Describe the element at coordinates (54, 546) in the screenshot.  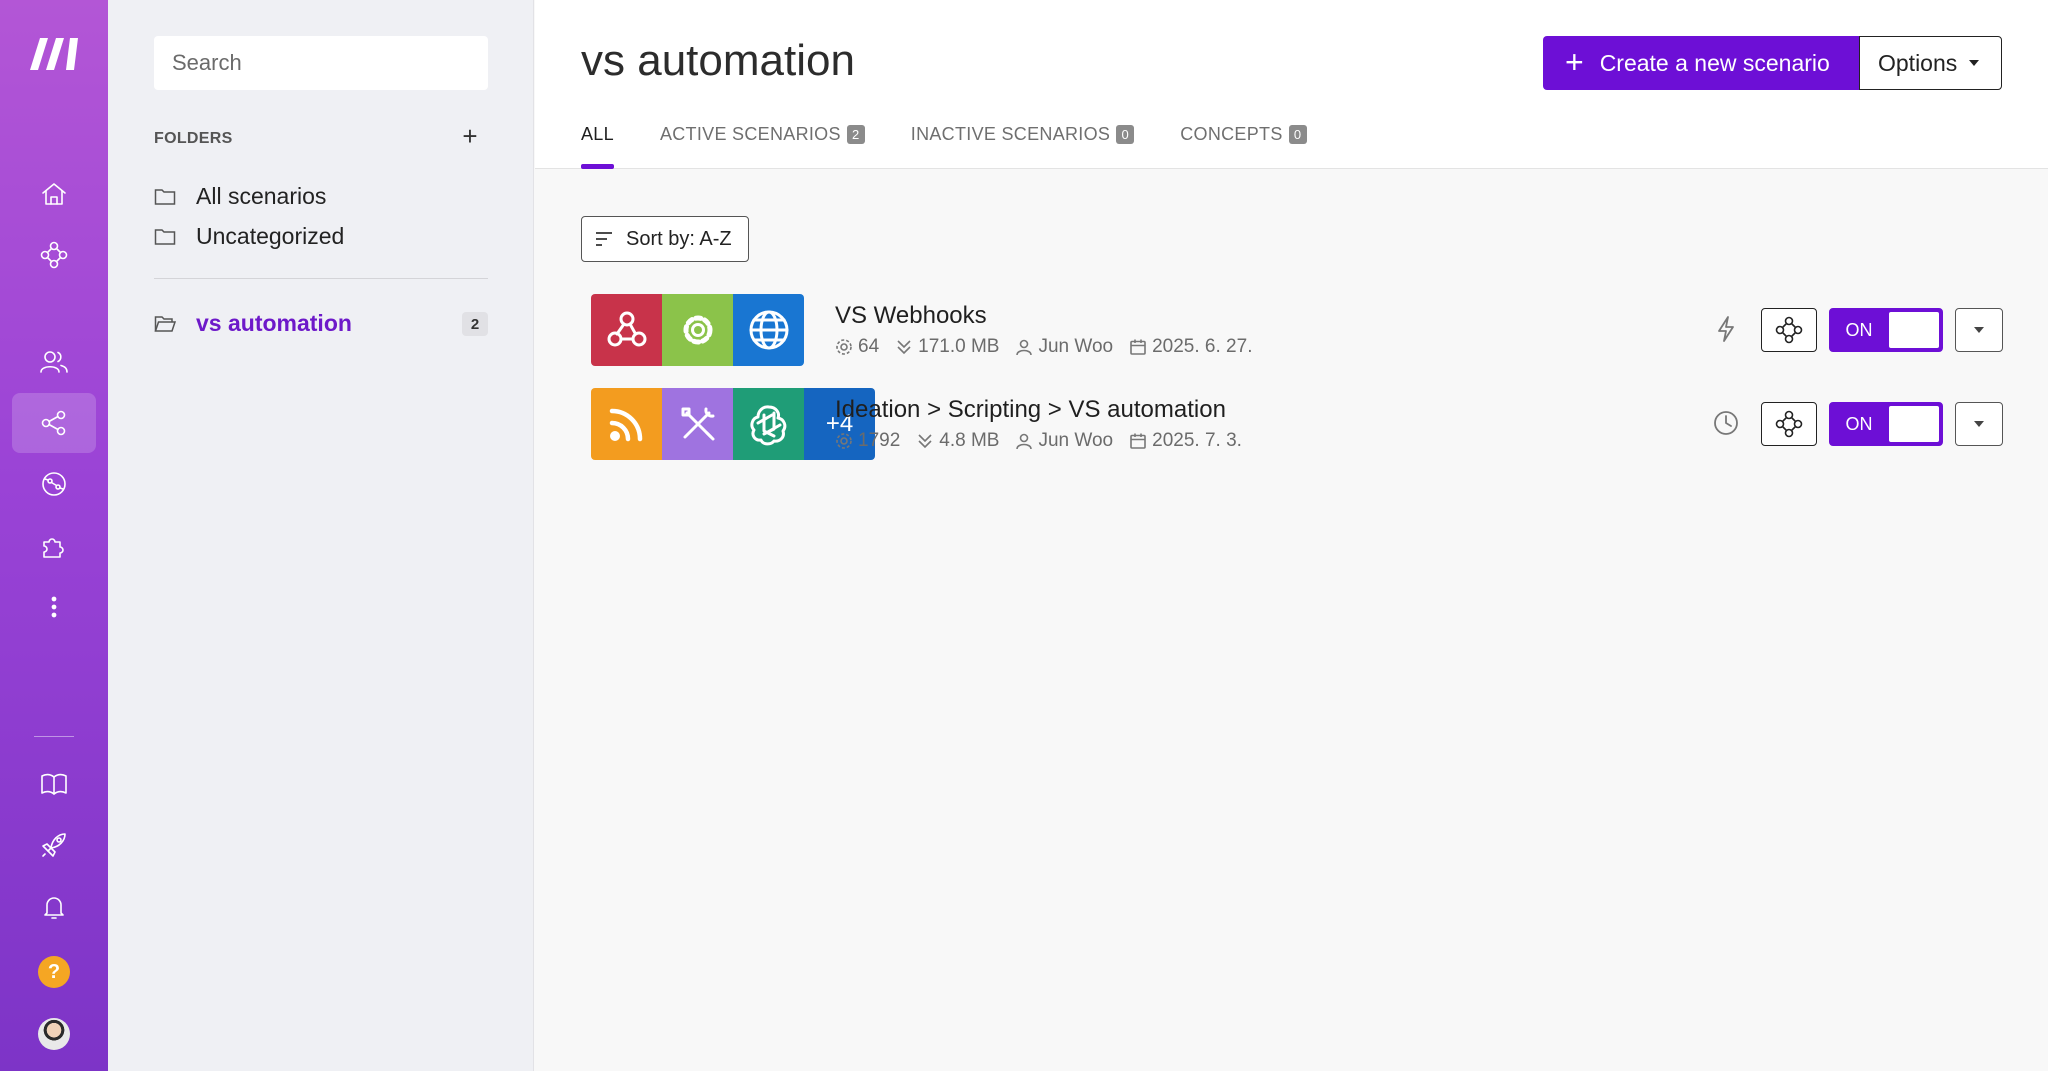
I see `apps-icon` at that location.